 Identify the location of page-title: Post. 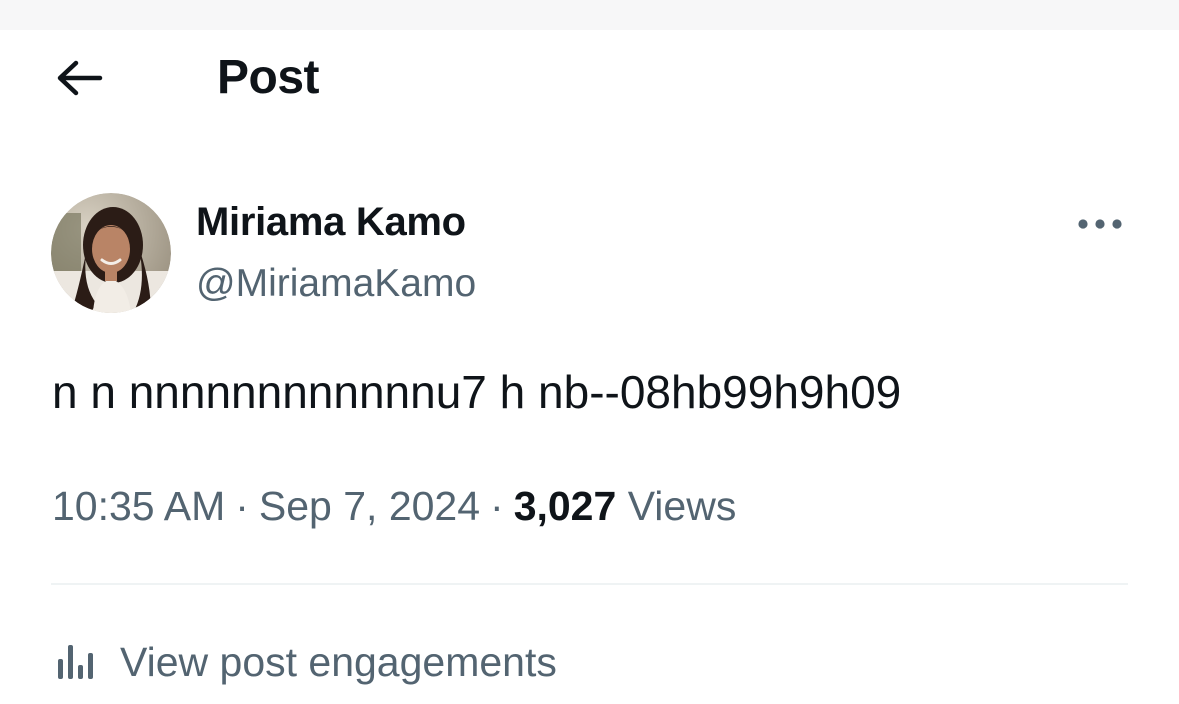
(268, 77).